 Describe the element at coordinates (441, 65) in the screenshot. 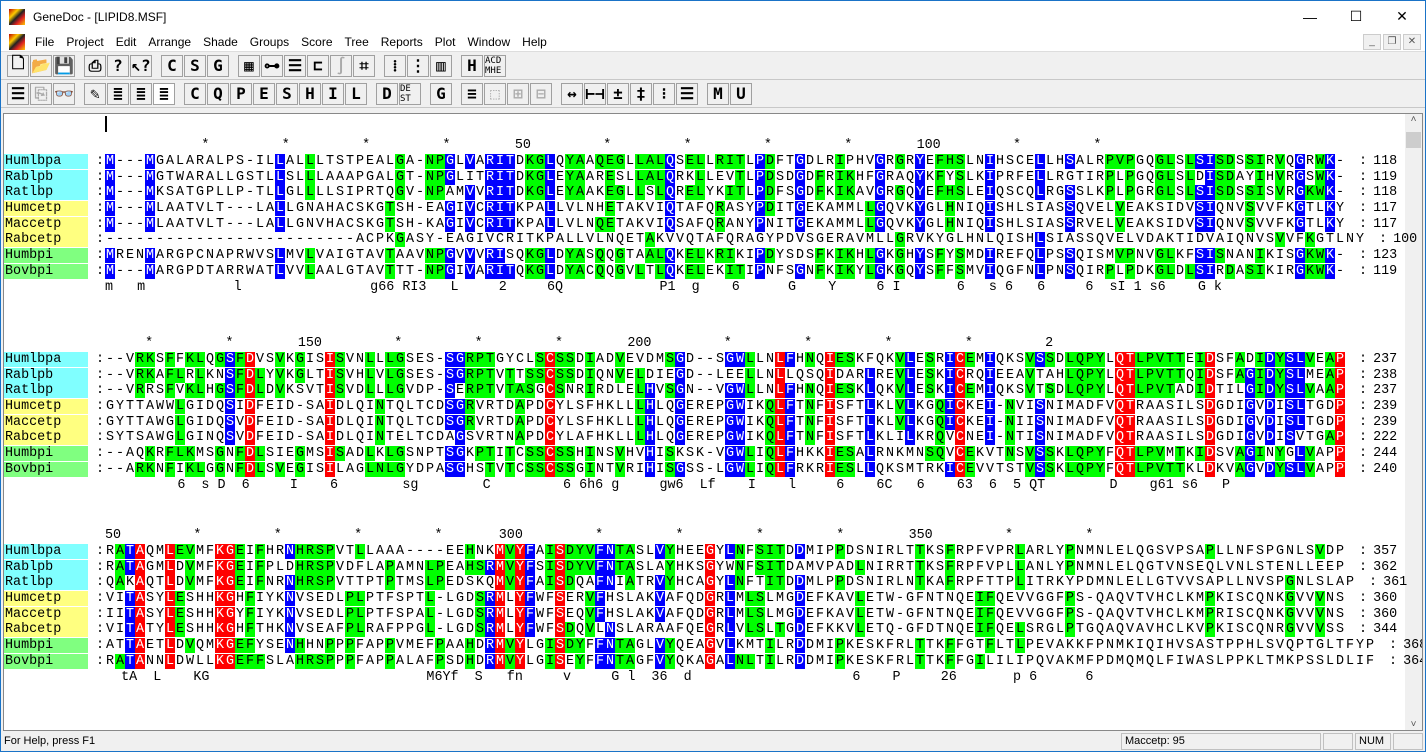

I see `dots-full-icon: ▥` at that location.